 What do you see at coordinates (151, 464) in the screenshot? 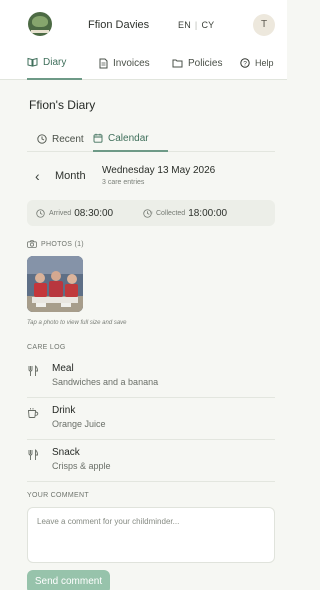
I see `care-log-item: Snack Crisps & apple` at bounding box center [151, 464].